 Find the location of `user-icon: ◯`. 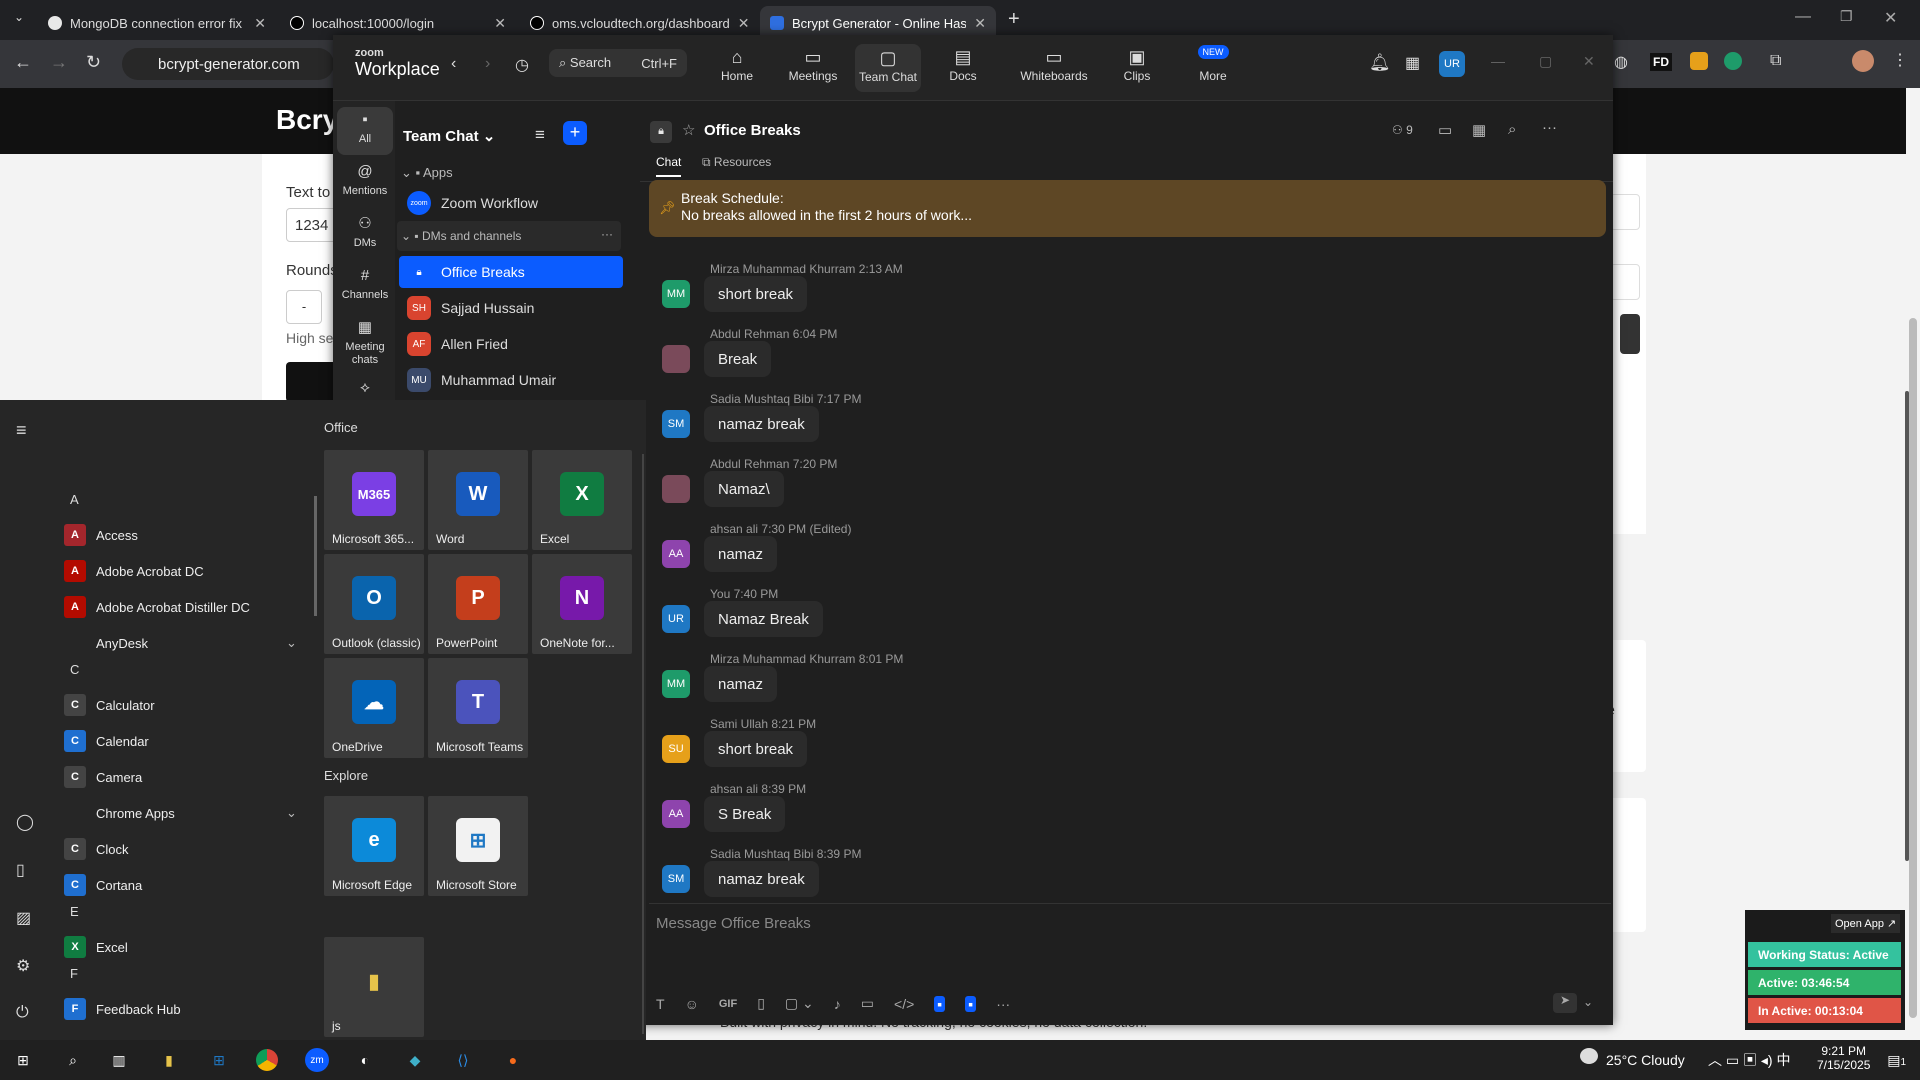

user-icon: ◯ is located at coordinates (25, 822).